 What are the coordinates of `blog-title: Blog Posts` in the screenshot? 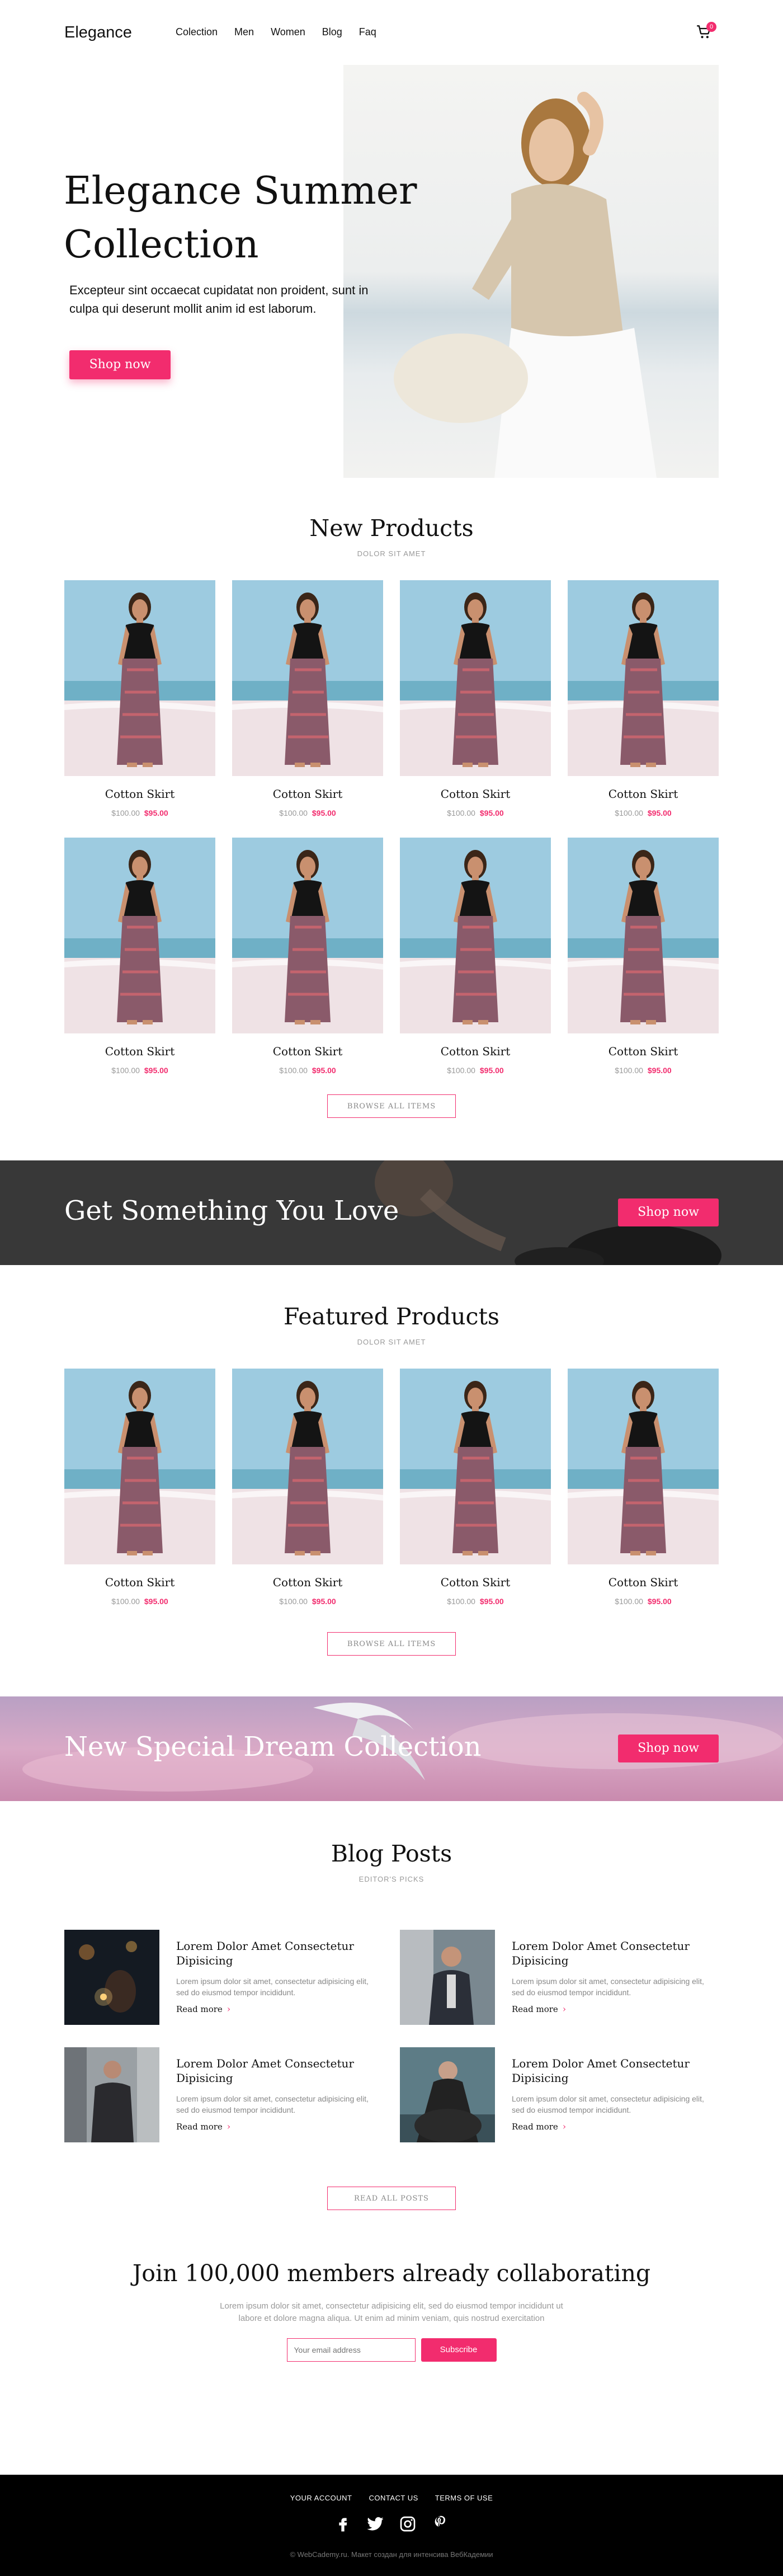 It's located at (391, 1853).